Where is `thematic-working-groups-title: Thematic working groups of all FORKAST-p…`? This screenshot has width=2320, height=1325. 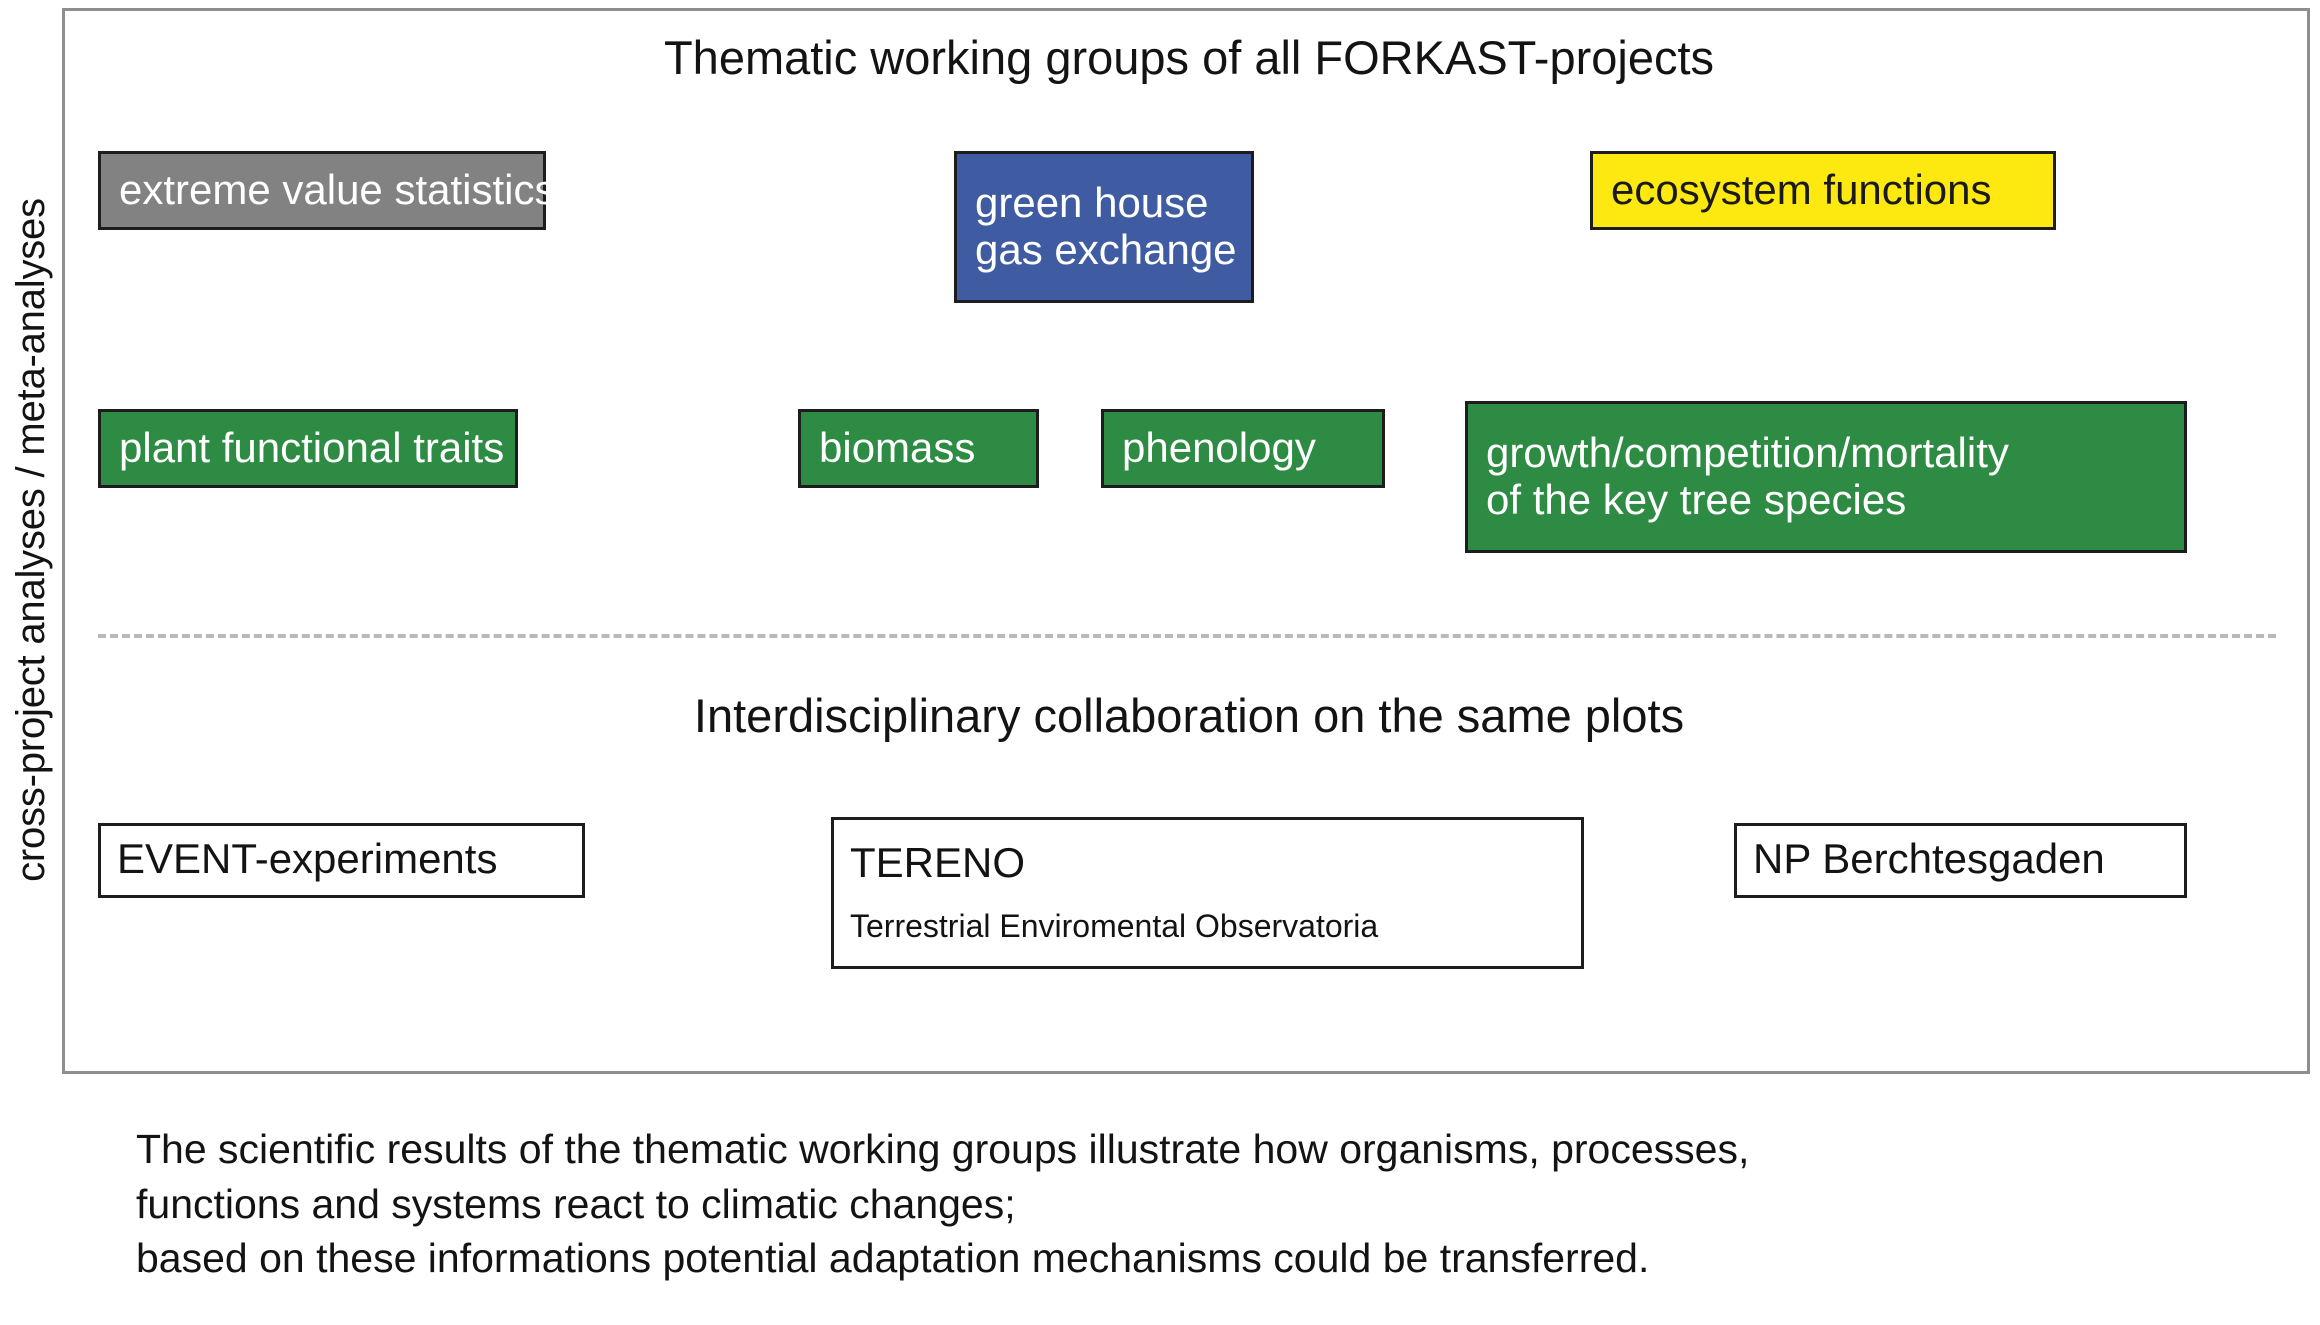
thematic-working-groups-title: Thematic working groups of all FORKAST-p… is located at coordinates (1189, 57).